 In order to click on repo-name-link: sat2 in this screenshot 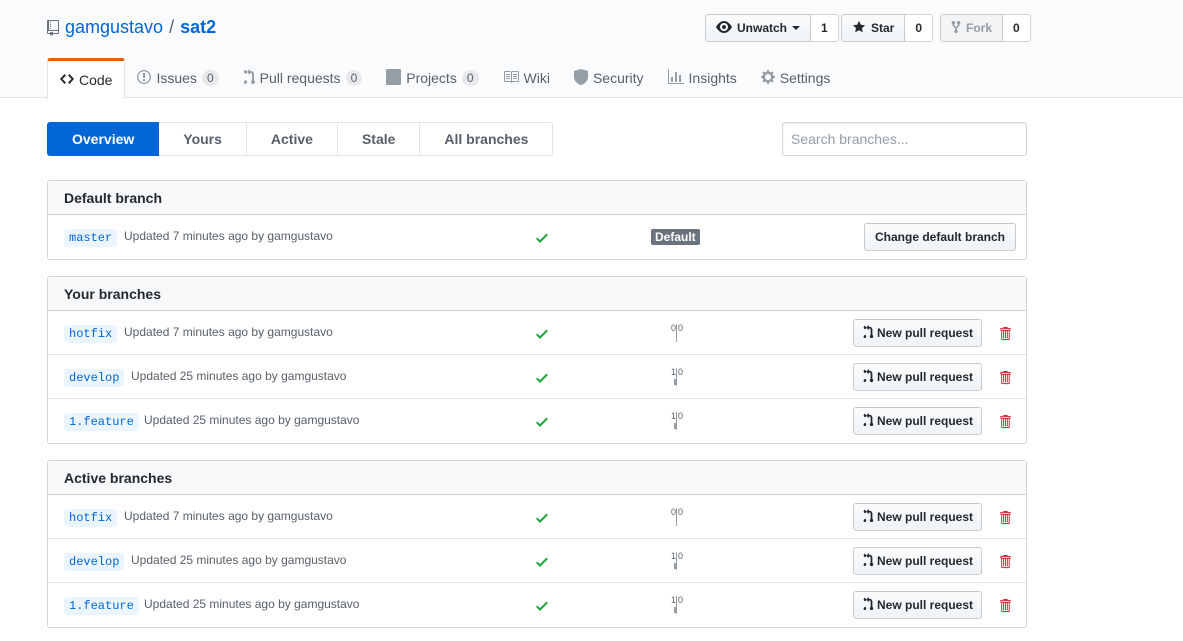, I will do `click(198, 27)`.